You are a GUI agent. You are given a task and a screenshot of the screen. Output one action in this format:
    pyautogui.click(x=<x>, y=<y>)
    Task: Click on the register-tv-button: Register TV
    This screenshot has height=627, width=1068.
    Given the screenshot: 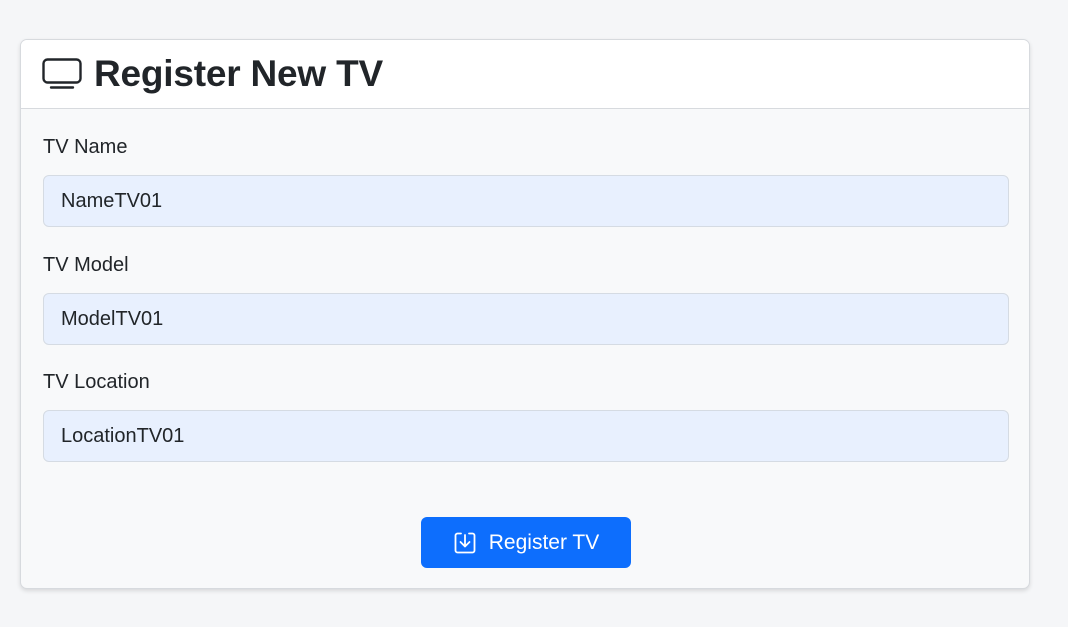 What is the action you would take?
    pyautogui.click(x=526, y=542)
    